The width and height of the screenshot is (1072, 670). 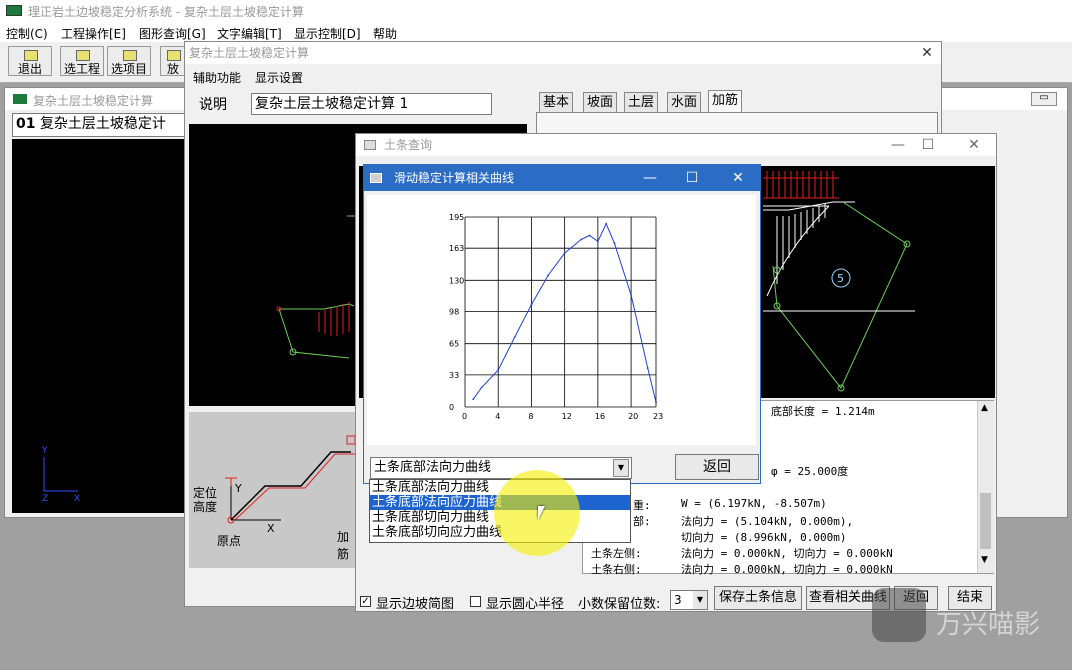 What do you see at coordinates (556, 102) in the screenshot?
I see `tab-basic: 基本` at bounding box center [556, 102].